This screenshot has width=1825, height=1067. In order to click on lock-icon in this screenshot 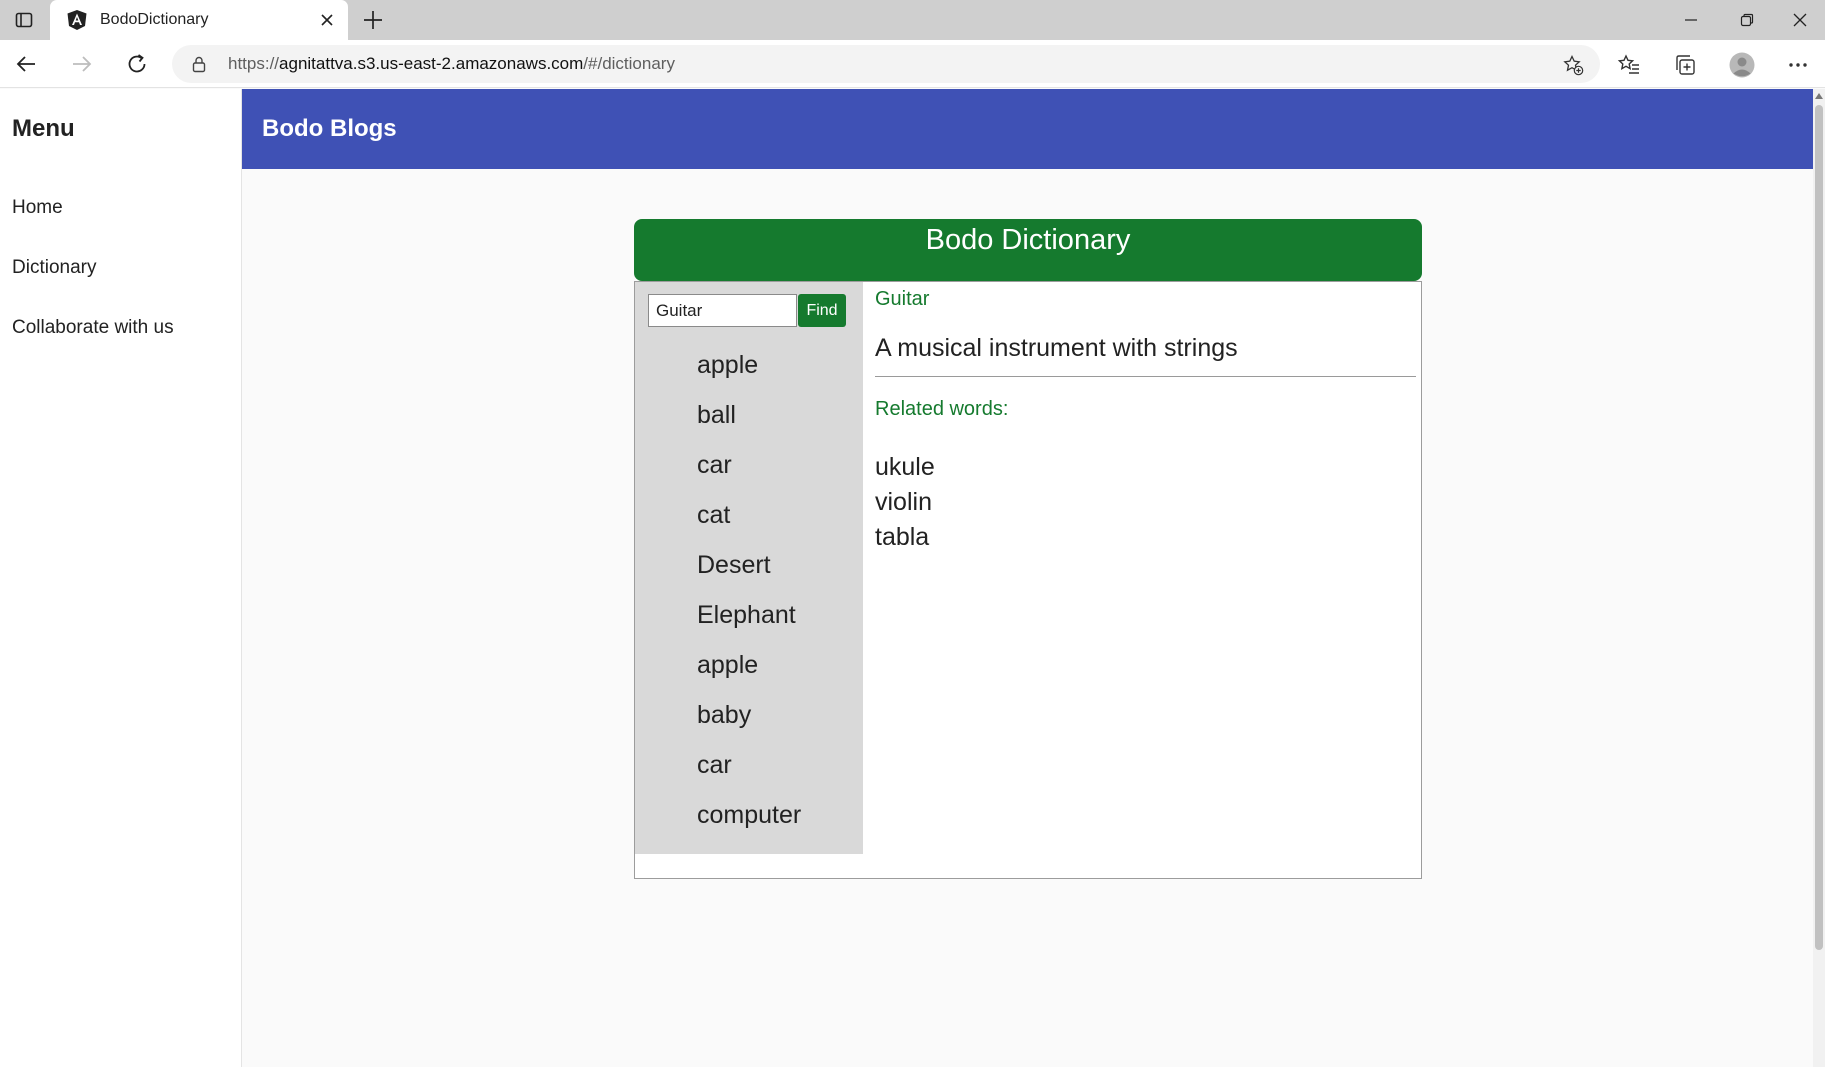, I will do `click(199, 64)`.